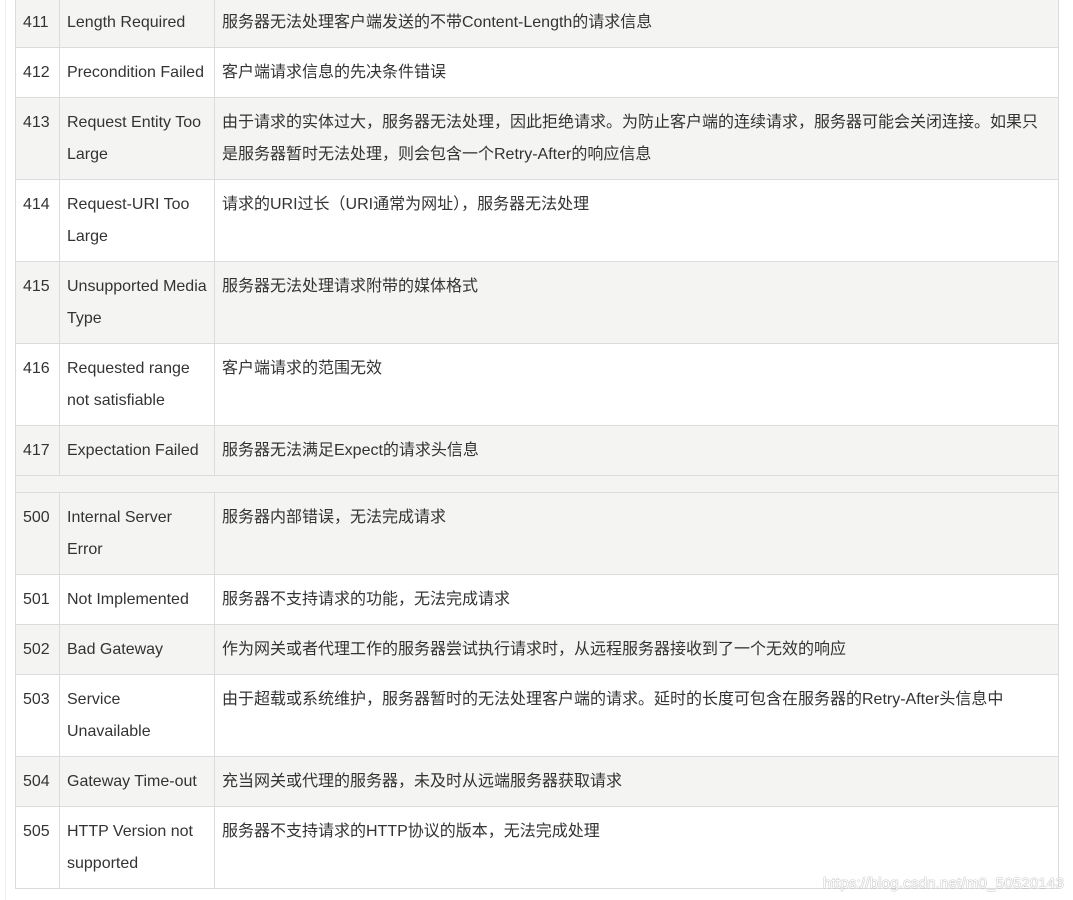 The image size is (1073, 900). What do you see at coordinates (943, 883) in the screenshot?
I see `watermark: https://blog.csdn.net/m0_50520143` at bounding box center [943, 883].